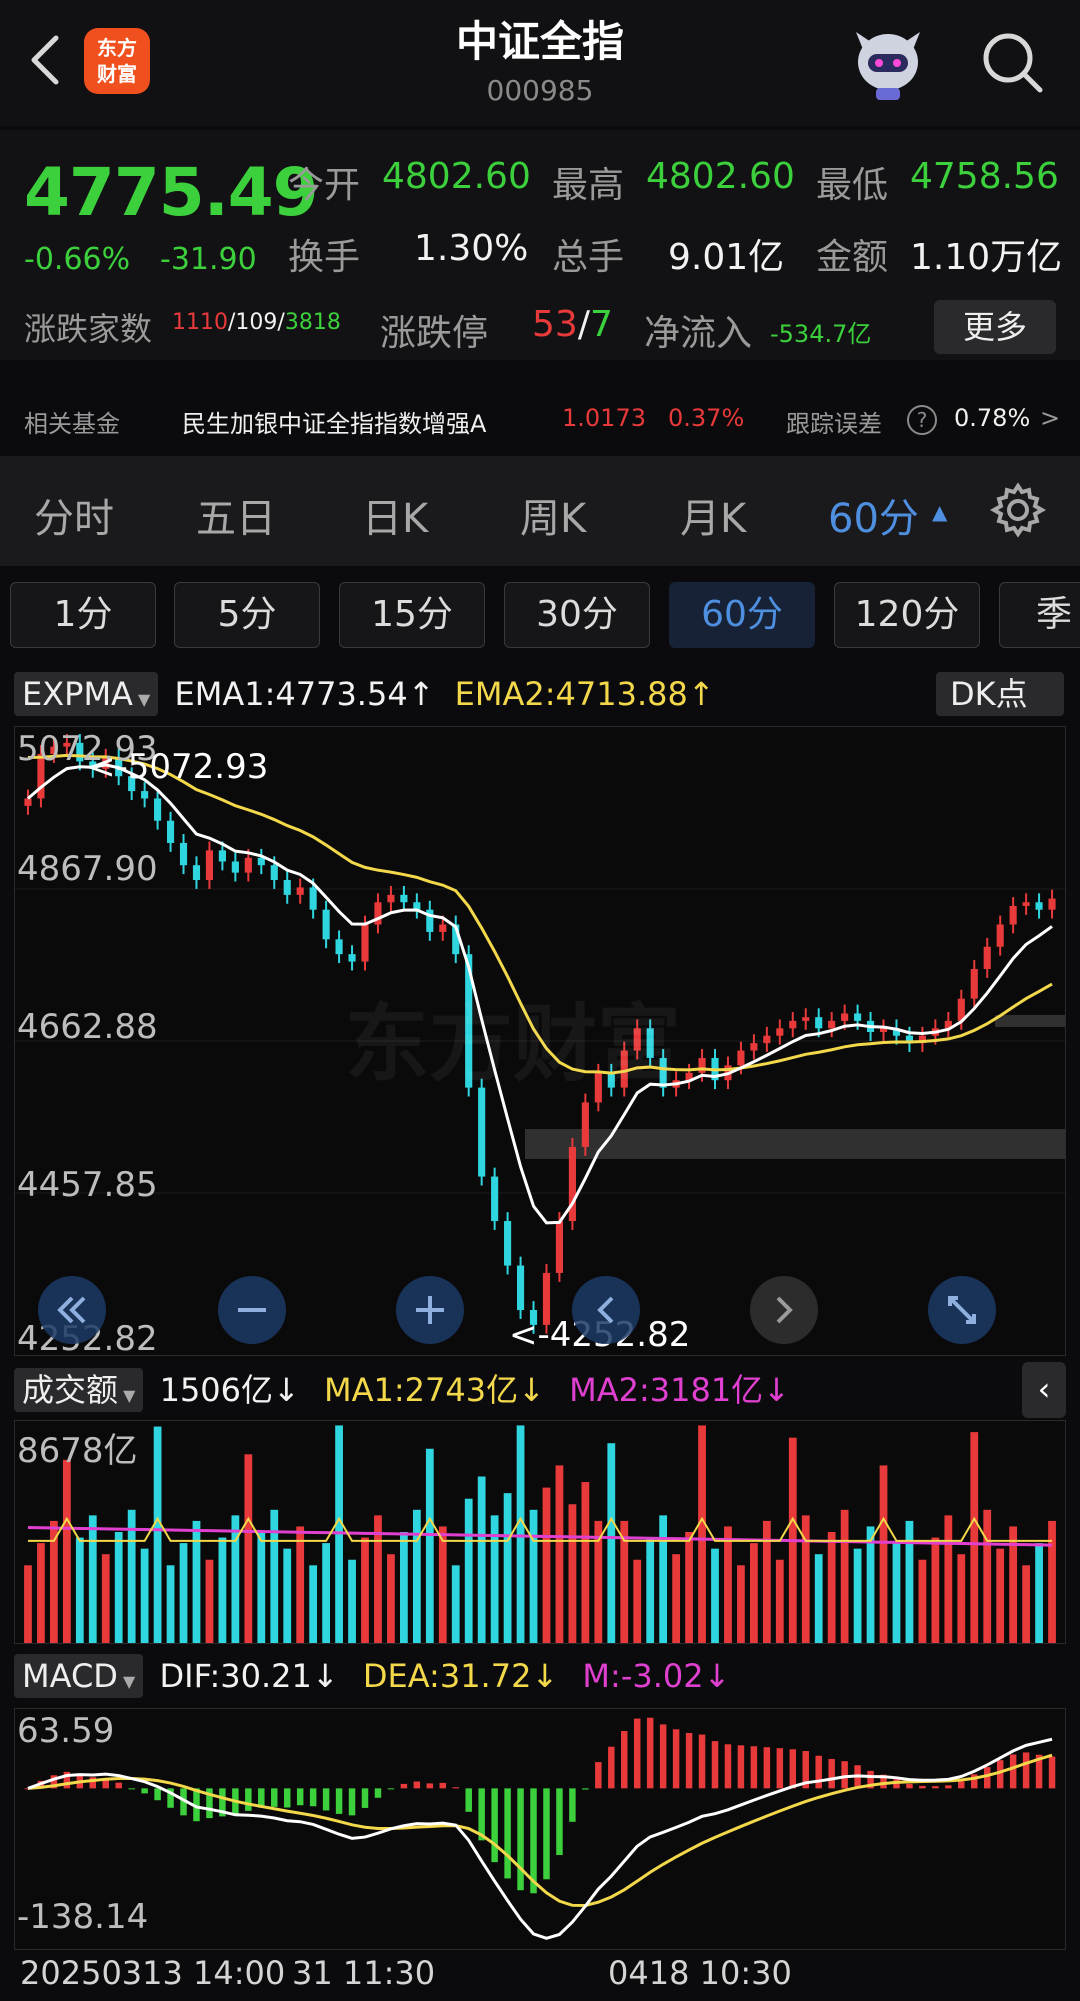  I want to click on gear-icon, so click(1018, 510).